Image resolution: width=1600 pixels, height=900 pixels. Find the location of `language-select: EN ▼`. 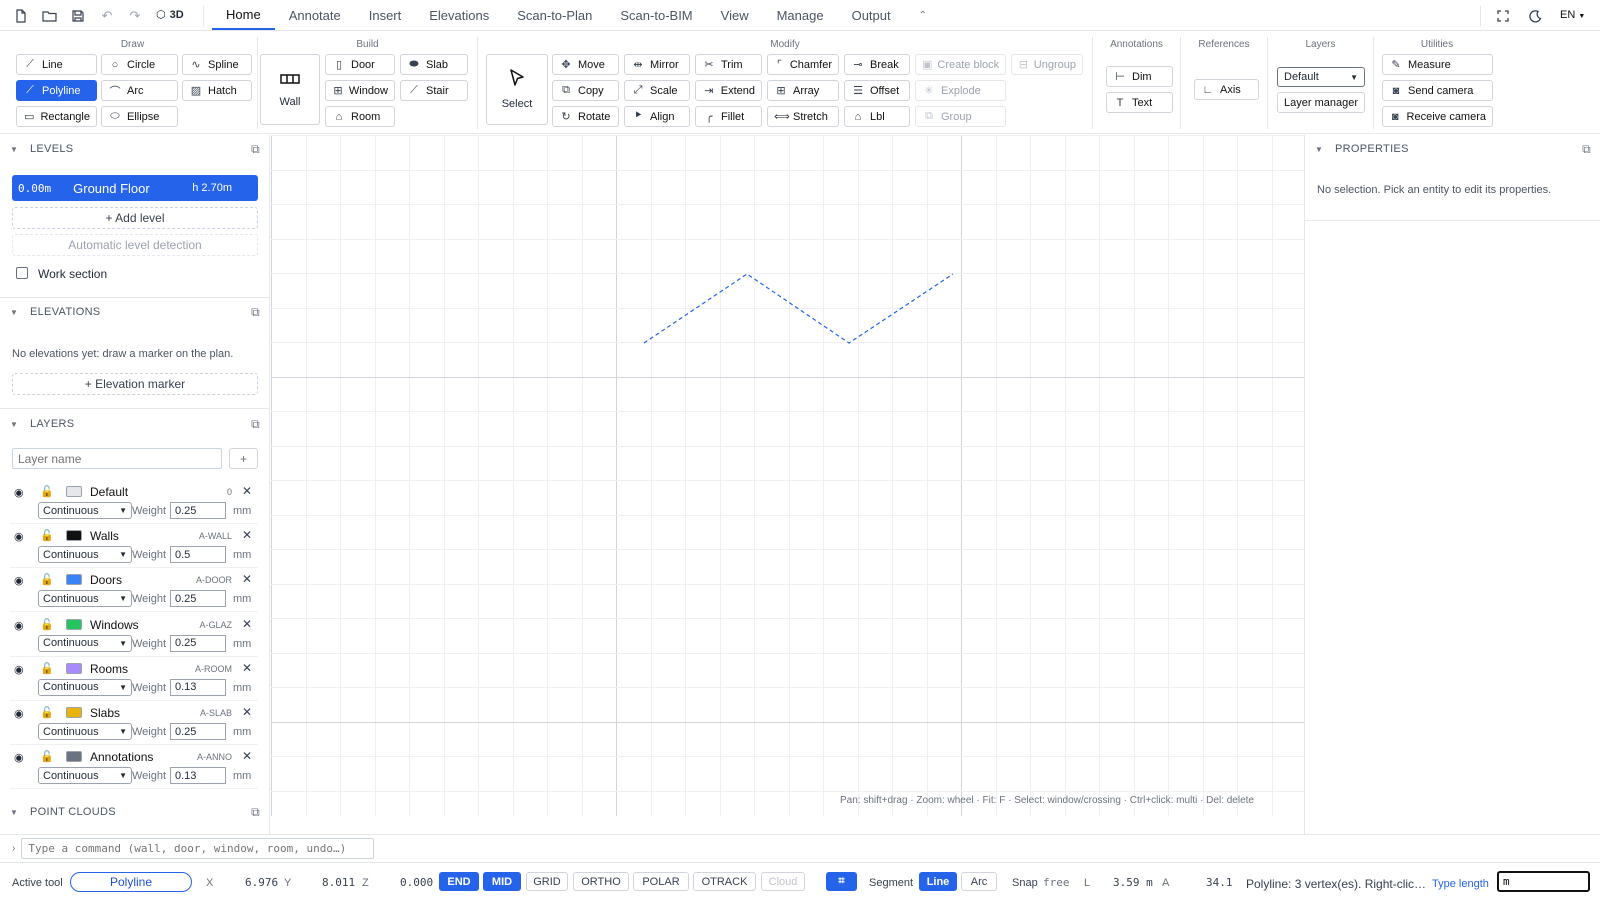

language-select: EN ▼ is located at coordinates (1572, 15).